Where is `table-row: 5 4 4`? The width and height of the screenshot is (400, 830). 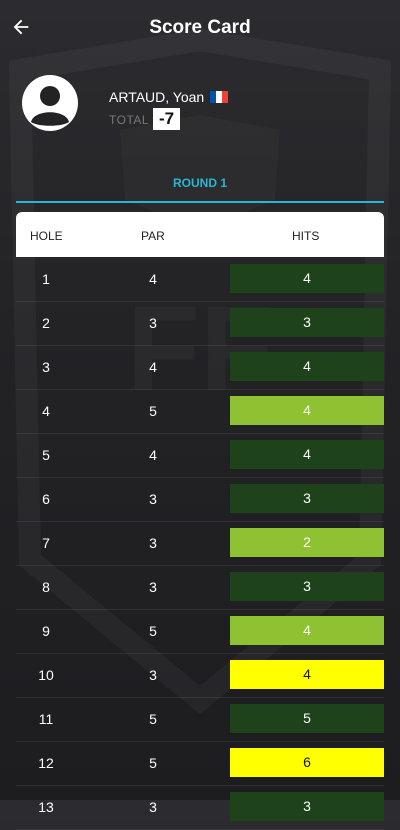
table-row: 5 4 4 is located at coordinates (200, 455).